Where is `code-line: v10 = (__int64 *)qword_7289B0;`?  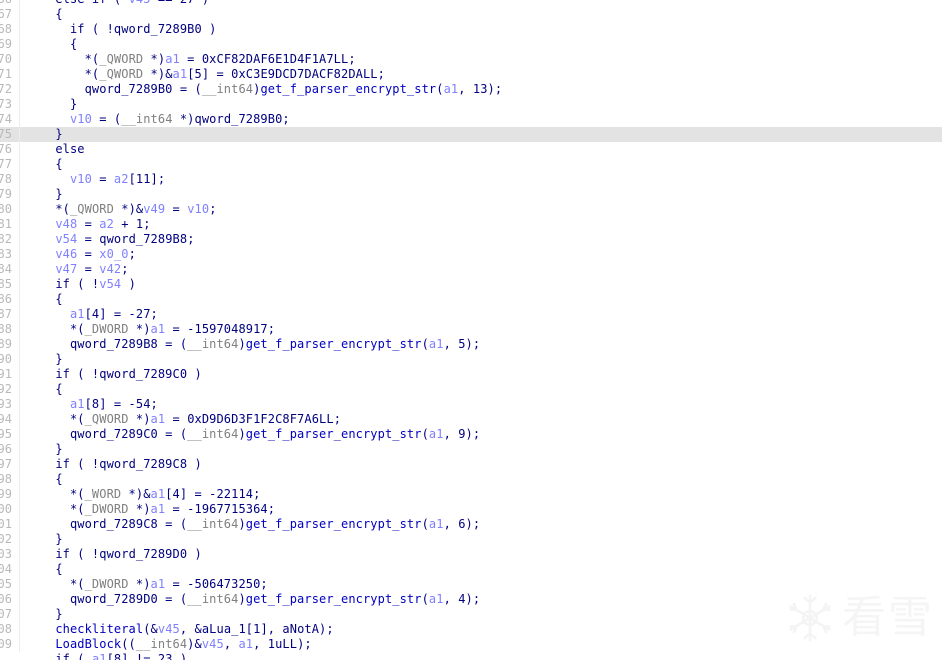
code-line: v10 = (__int64 *)qword_7289B0; is located at coordinates (471, 119).